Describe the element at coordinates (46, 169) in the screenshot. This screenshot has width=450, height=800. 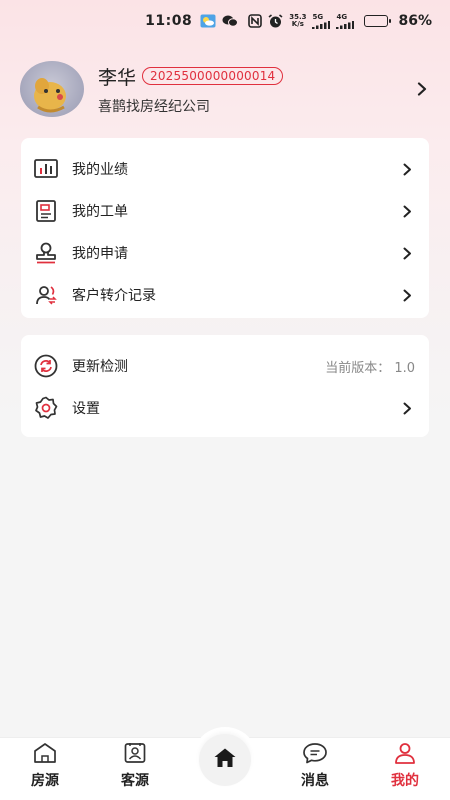
I see `chart-icon` at that location.